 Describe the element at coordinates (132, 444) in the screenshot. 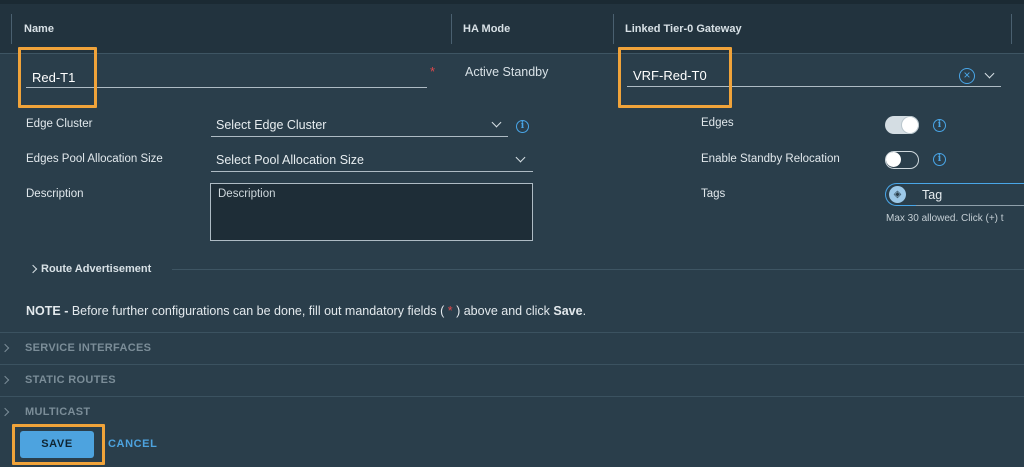

I see `cancel-button: CANCEL` at that location.